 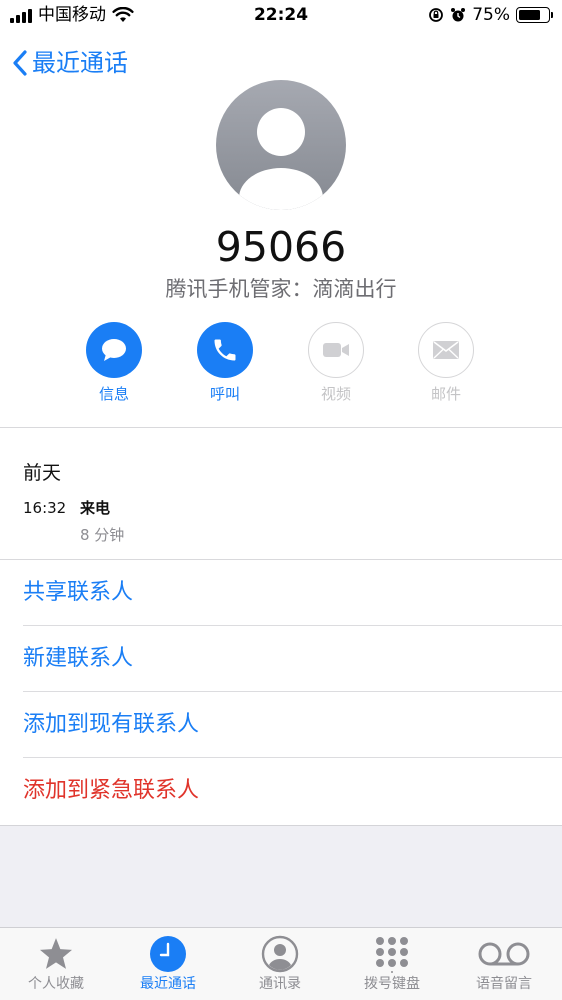 What do you see at coordinates (458, 15) in the screenshot?
I see `alarm-icon` at bounding box center [458, 15].